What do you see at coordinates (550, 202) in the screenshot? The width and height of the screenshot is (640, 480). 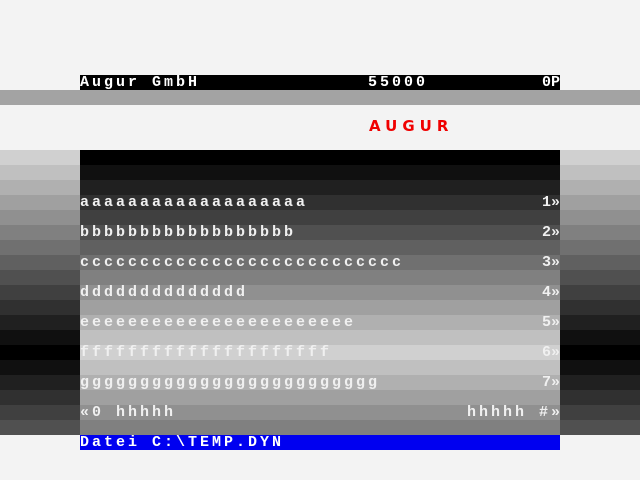 I see `menu-item-key: 1»` at bounding box center [550, 202].